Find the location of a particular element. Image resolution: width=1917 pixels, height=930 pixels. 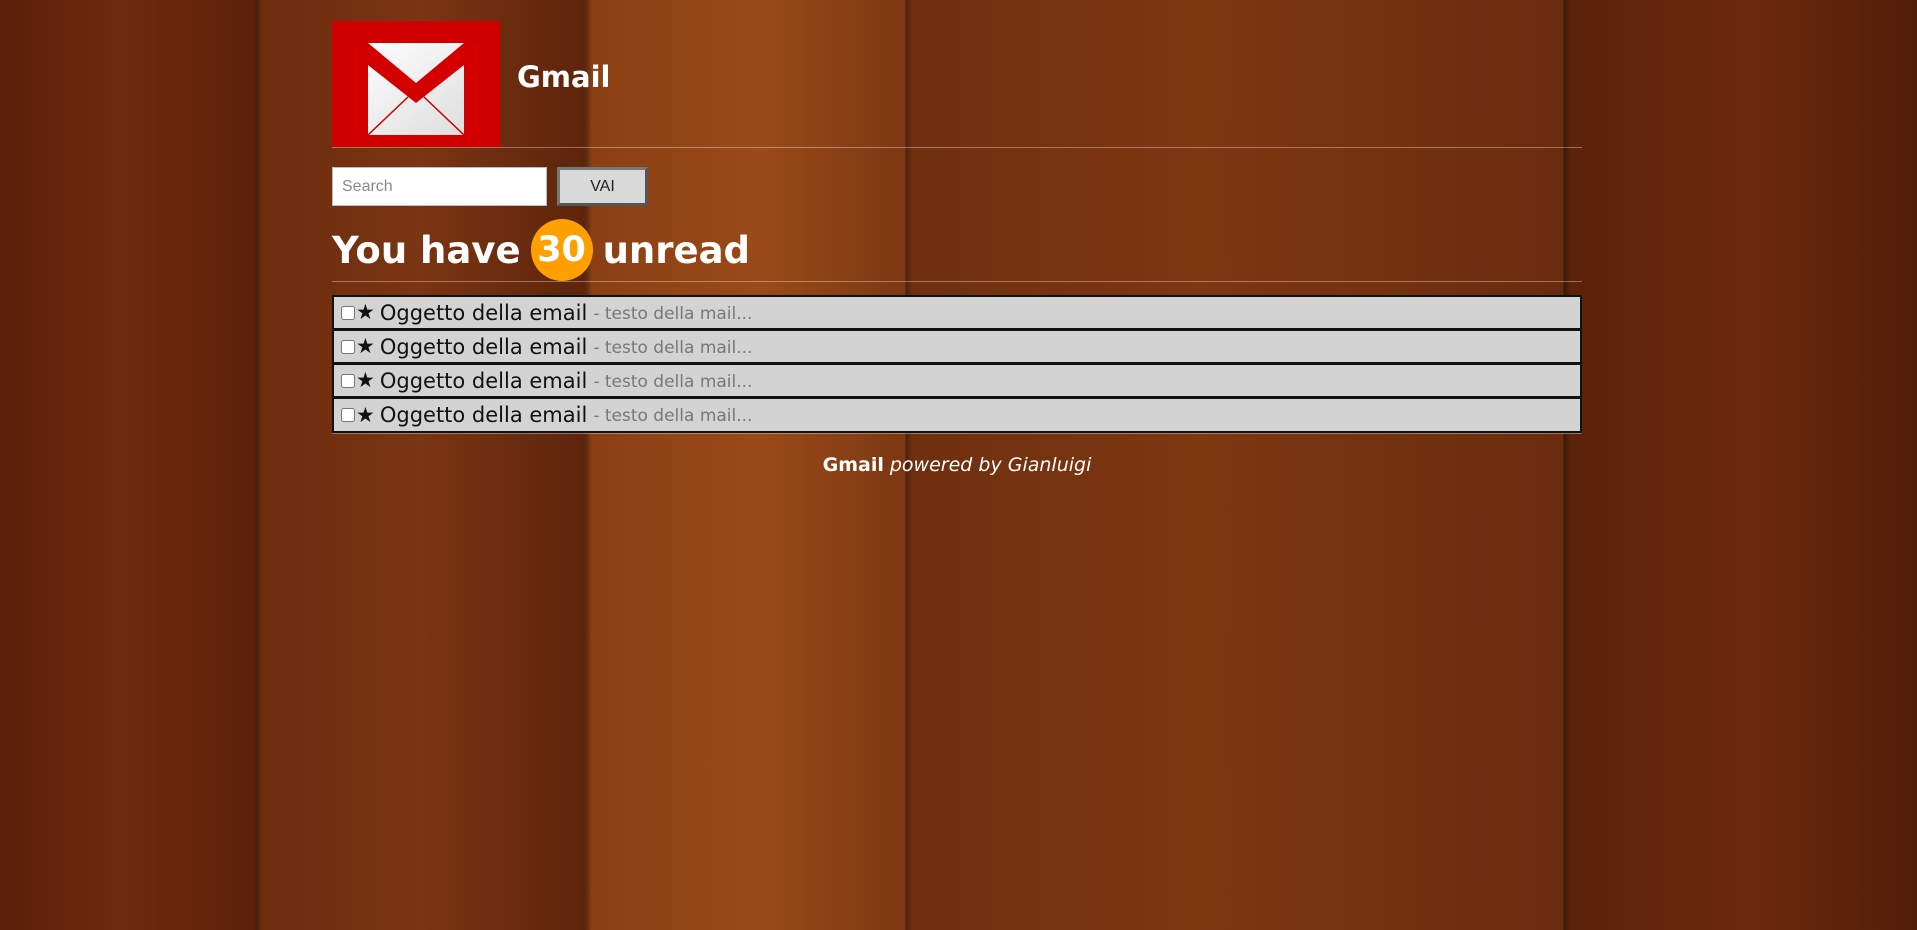

unread-summary: You have 30 unread is located at coordinates (957, 250).